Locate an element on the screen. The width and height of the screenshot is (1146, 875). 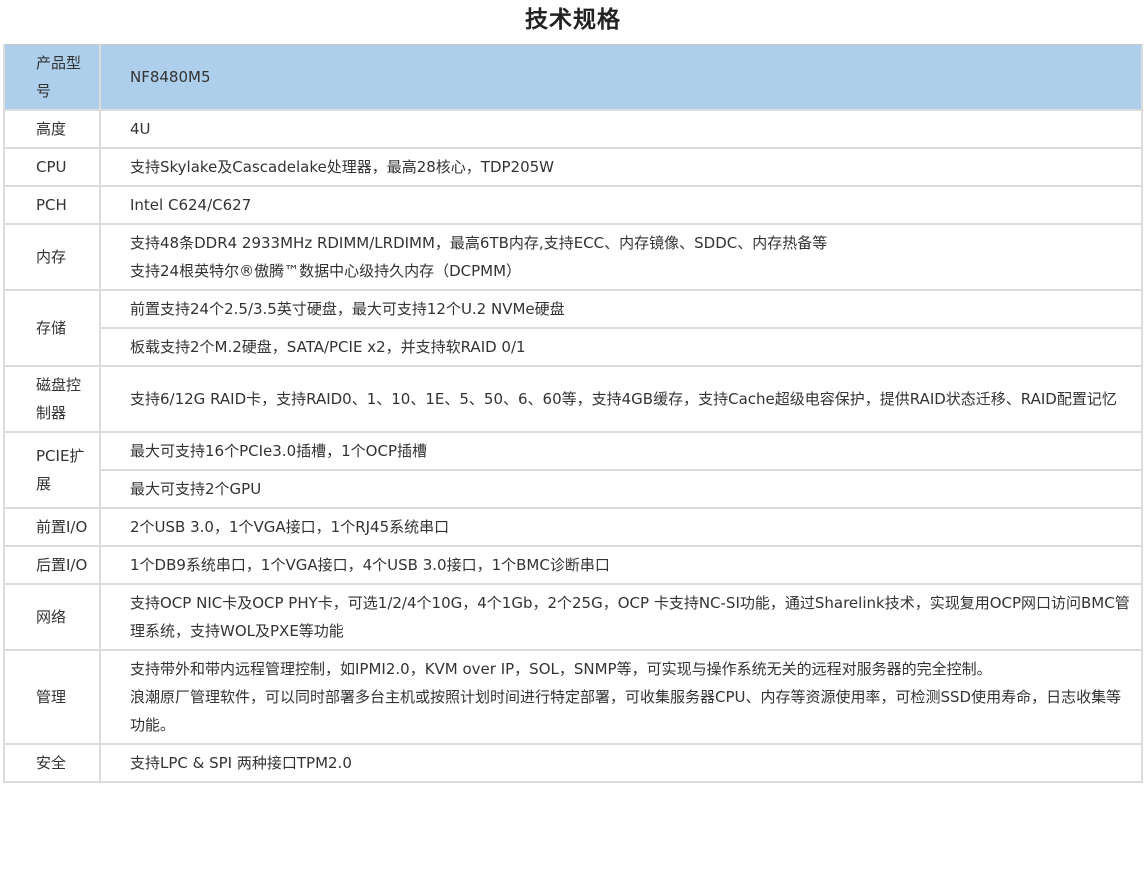
spec-value-line: 支持LPC & SPI 两种接口TPM2.0 is located at coordinates (241, 763).